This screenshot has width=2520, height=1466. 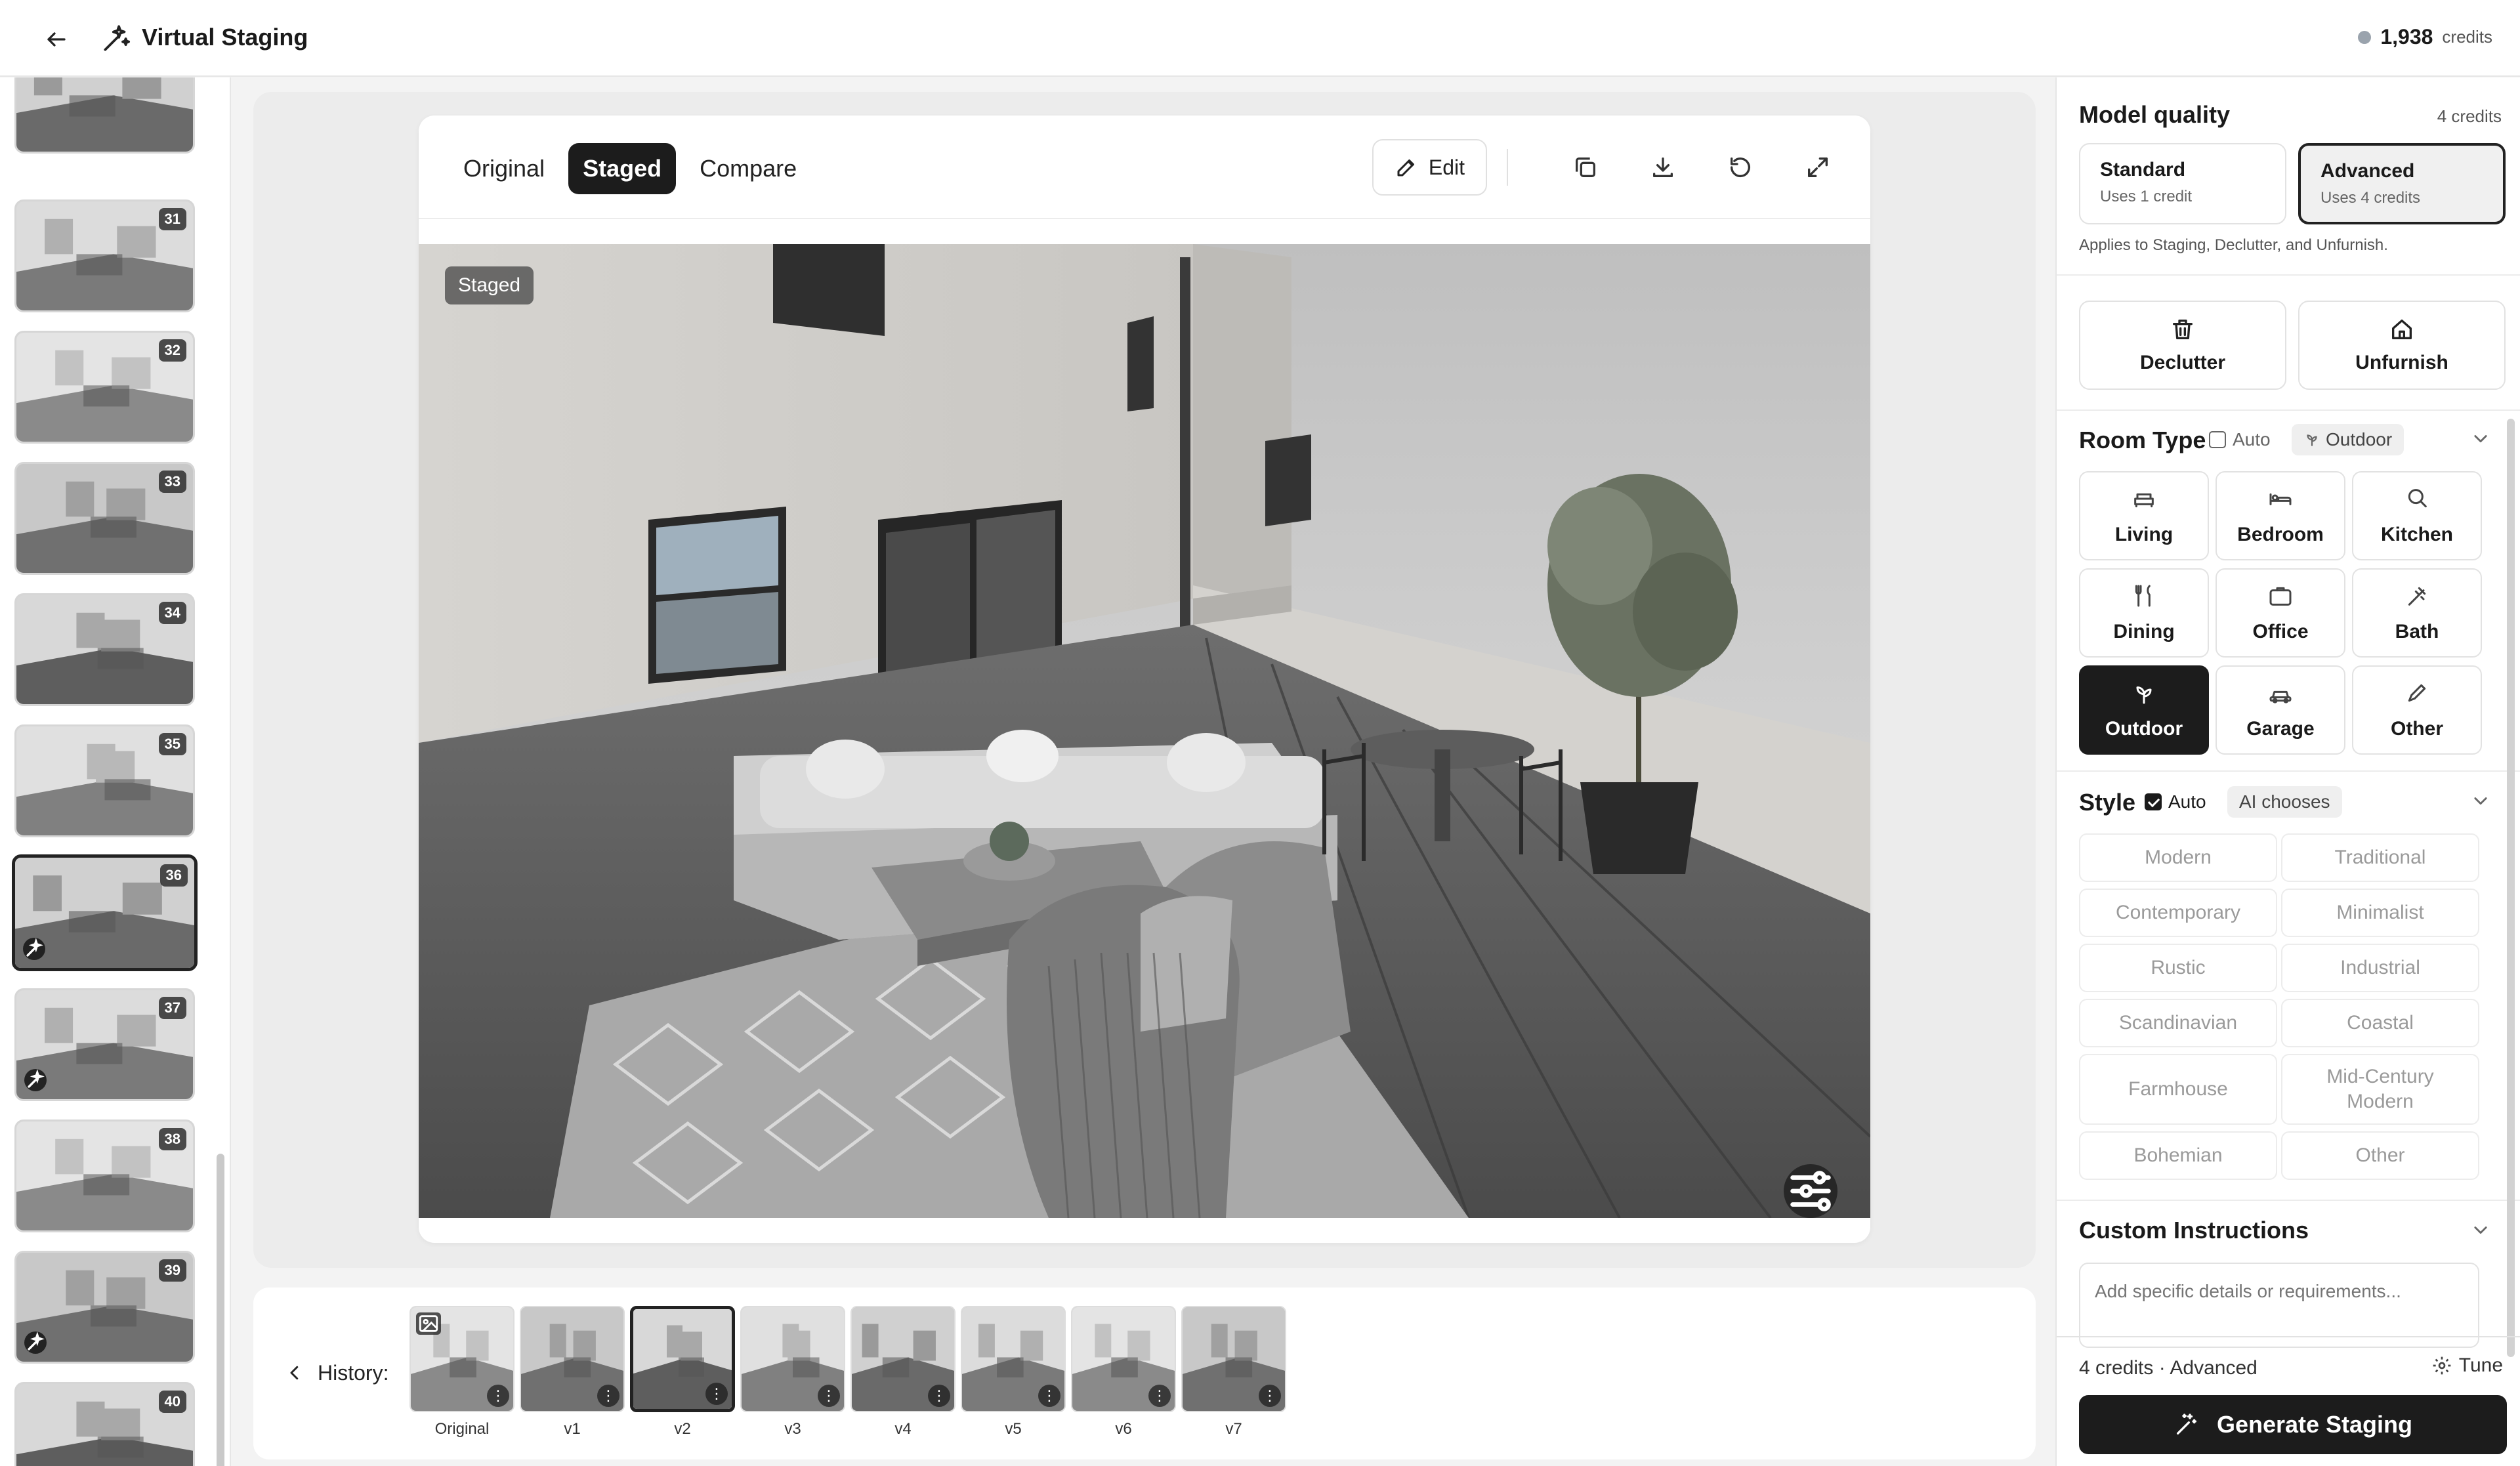 What do you see at coordinates (2178, 1023) in the screenshot?
I see `style-option: Scandinavian` at bounding box center [2178, 1023].